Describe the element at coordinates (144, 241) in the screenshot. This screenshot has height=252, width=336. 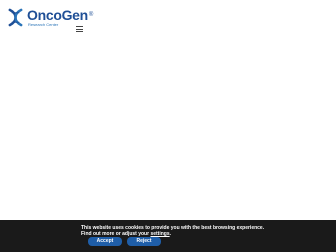
I see `reject-cookies-button: Reject` at that location.